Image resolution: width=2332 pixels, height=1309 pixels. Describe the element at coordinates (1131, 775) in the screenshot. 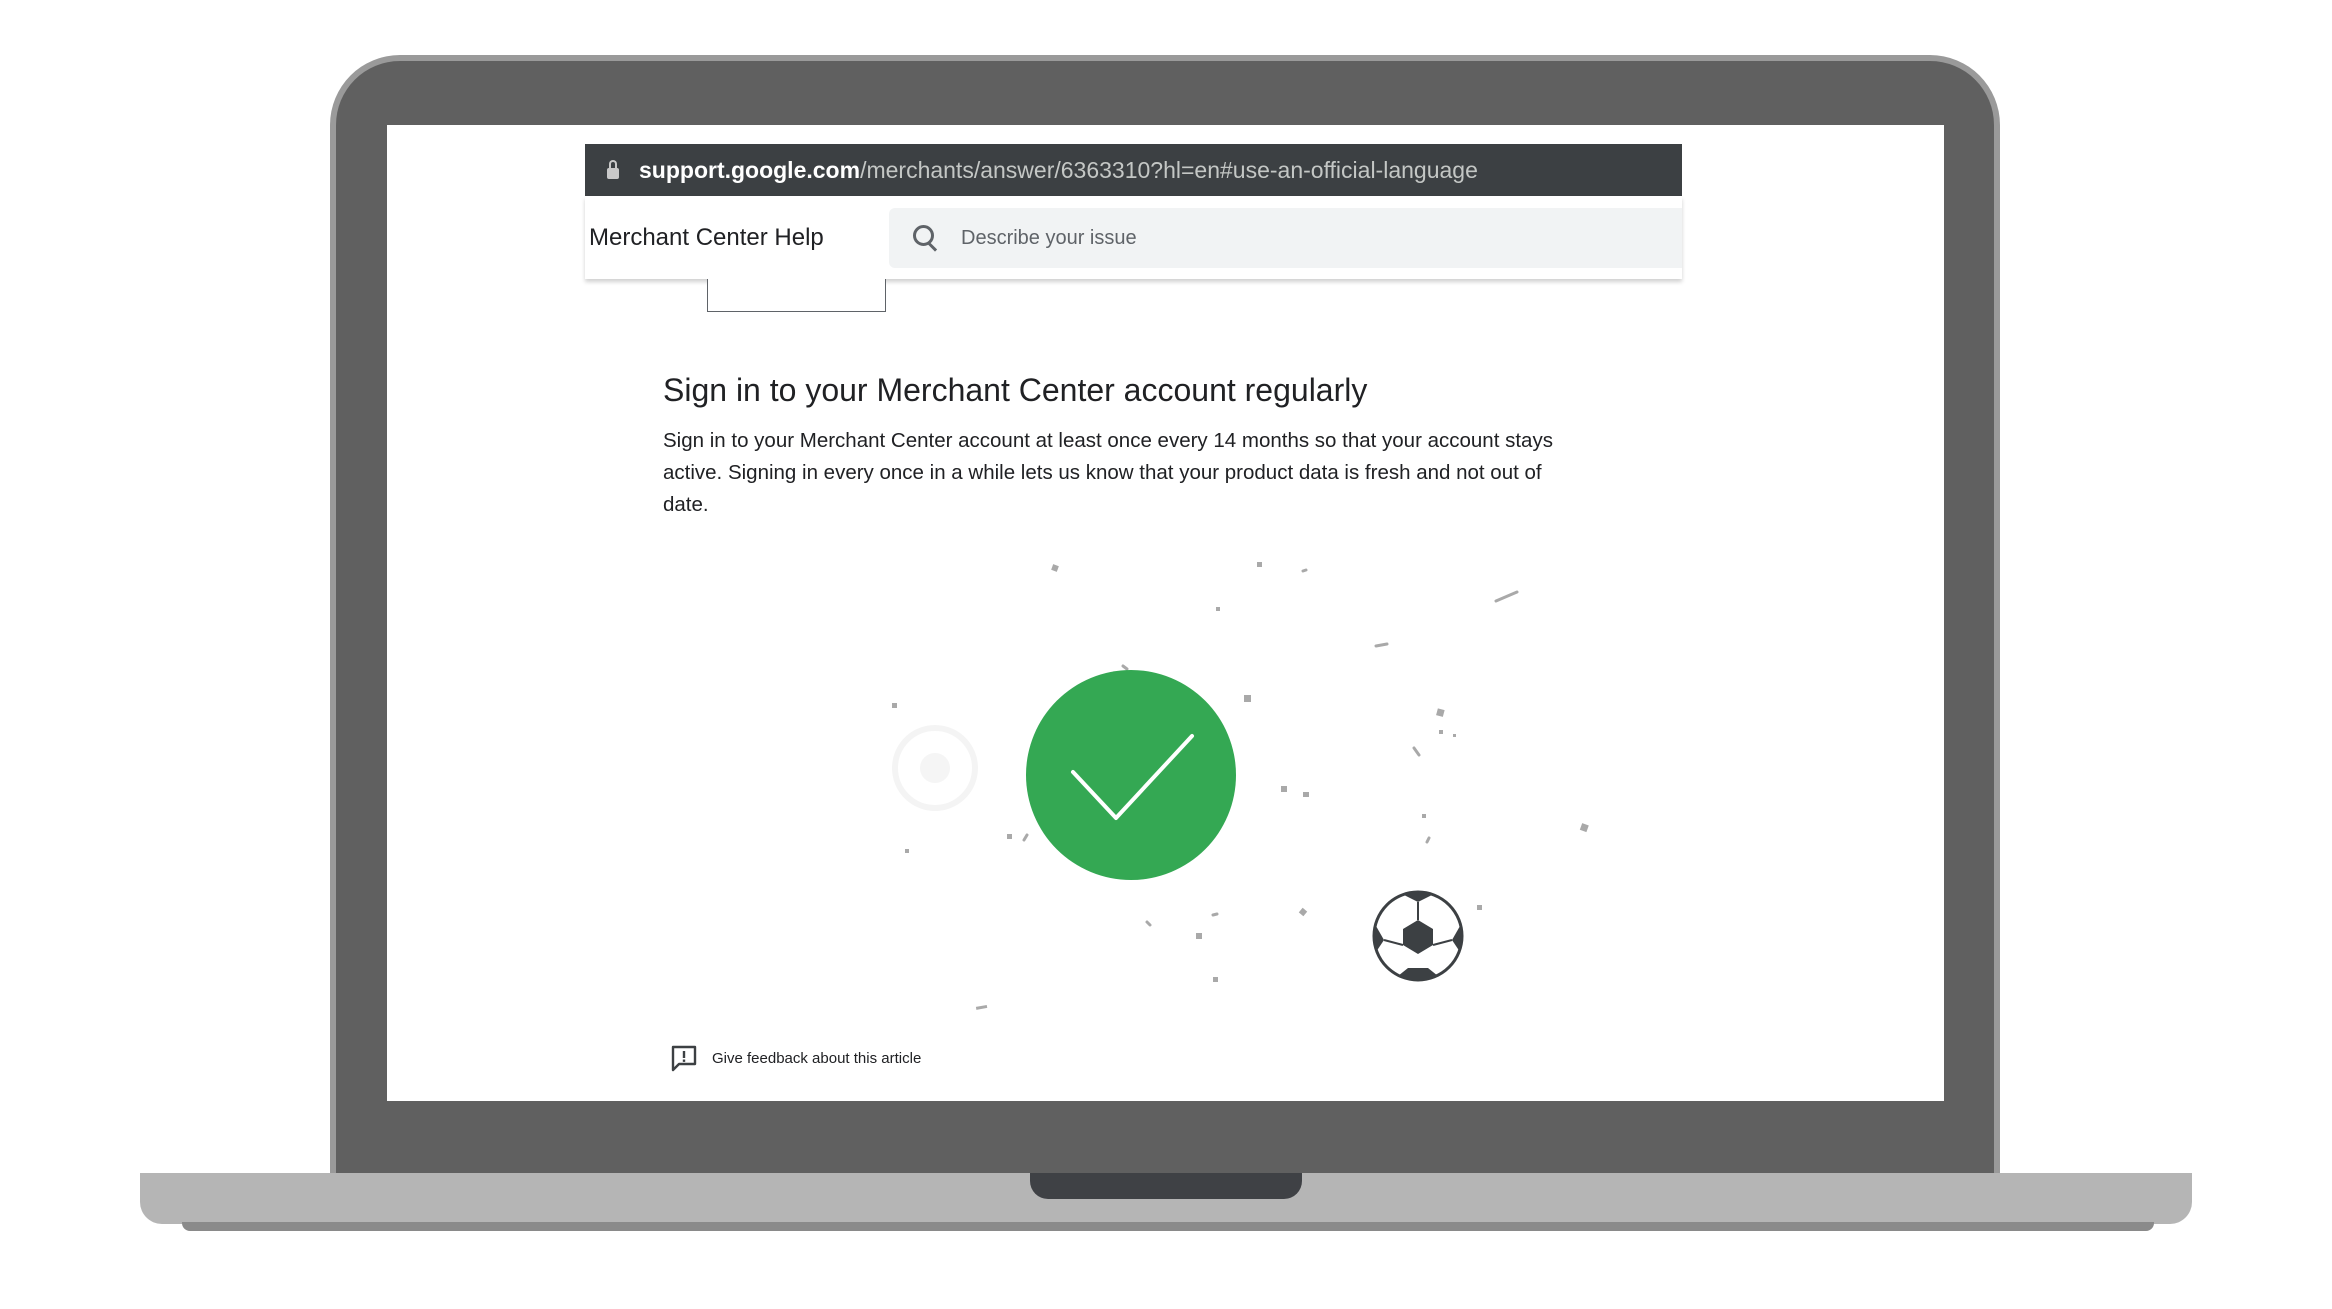

I see `checkmark-icon` at that location.